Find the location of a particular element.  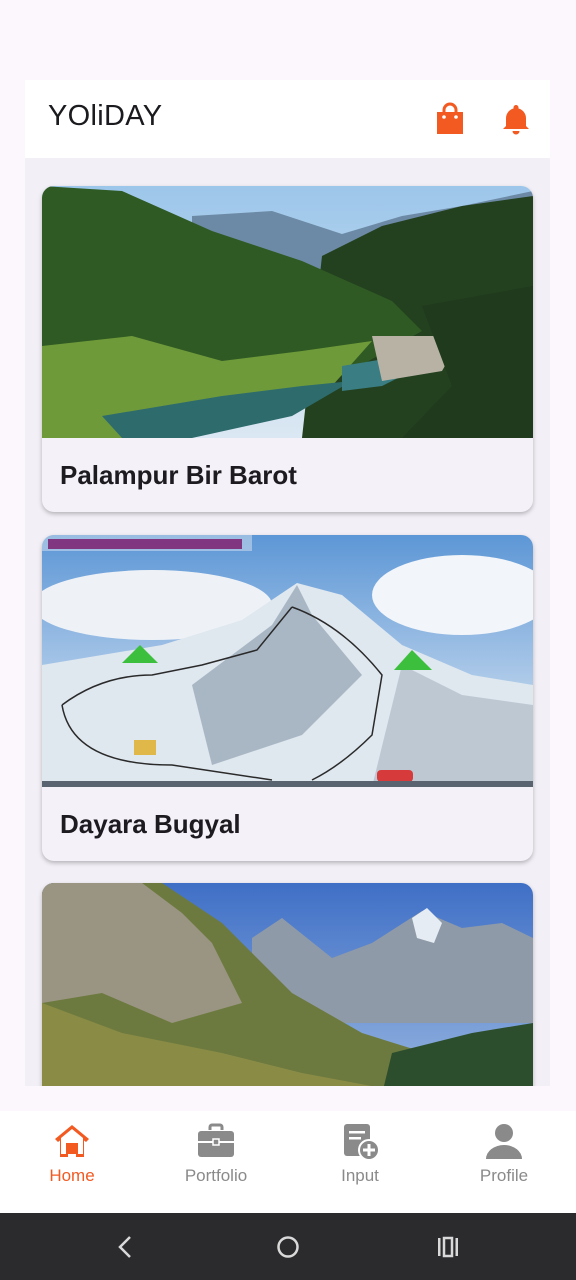

nav-label-profile: Profile is located at coordinates (504, 1175).